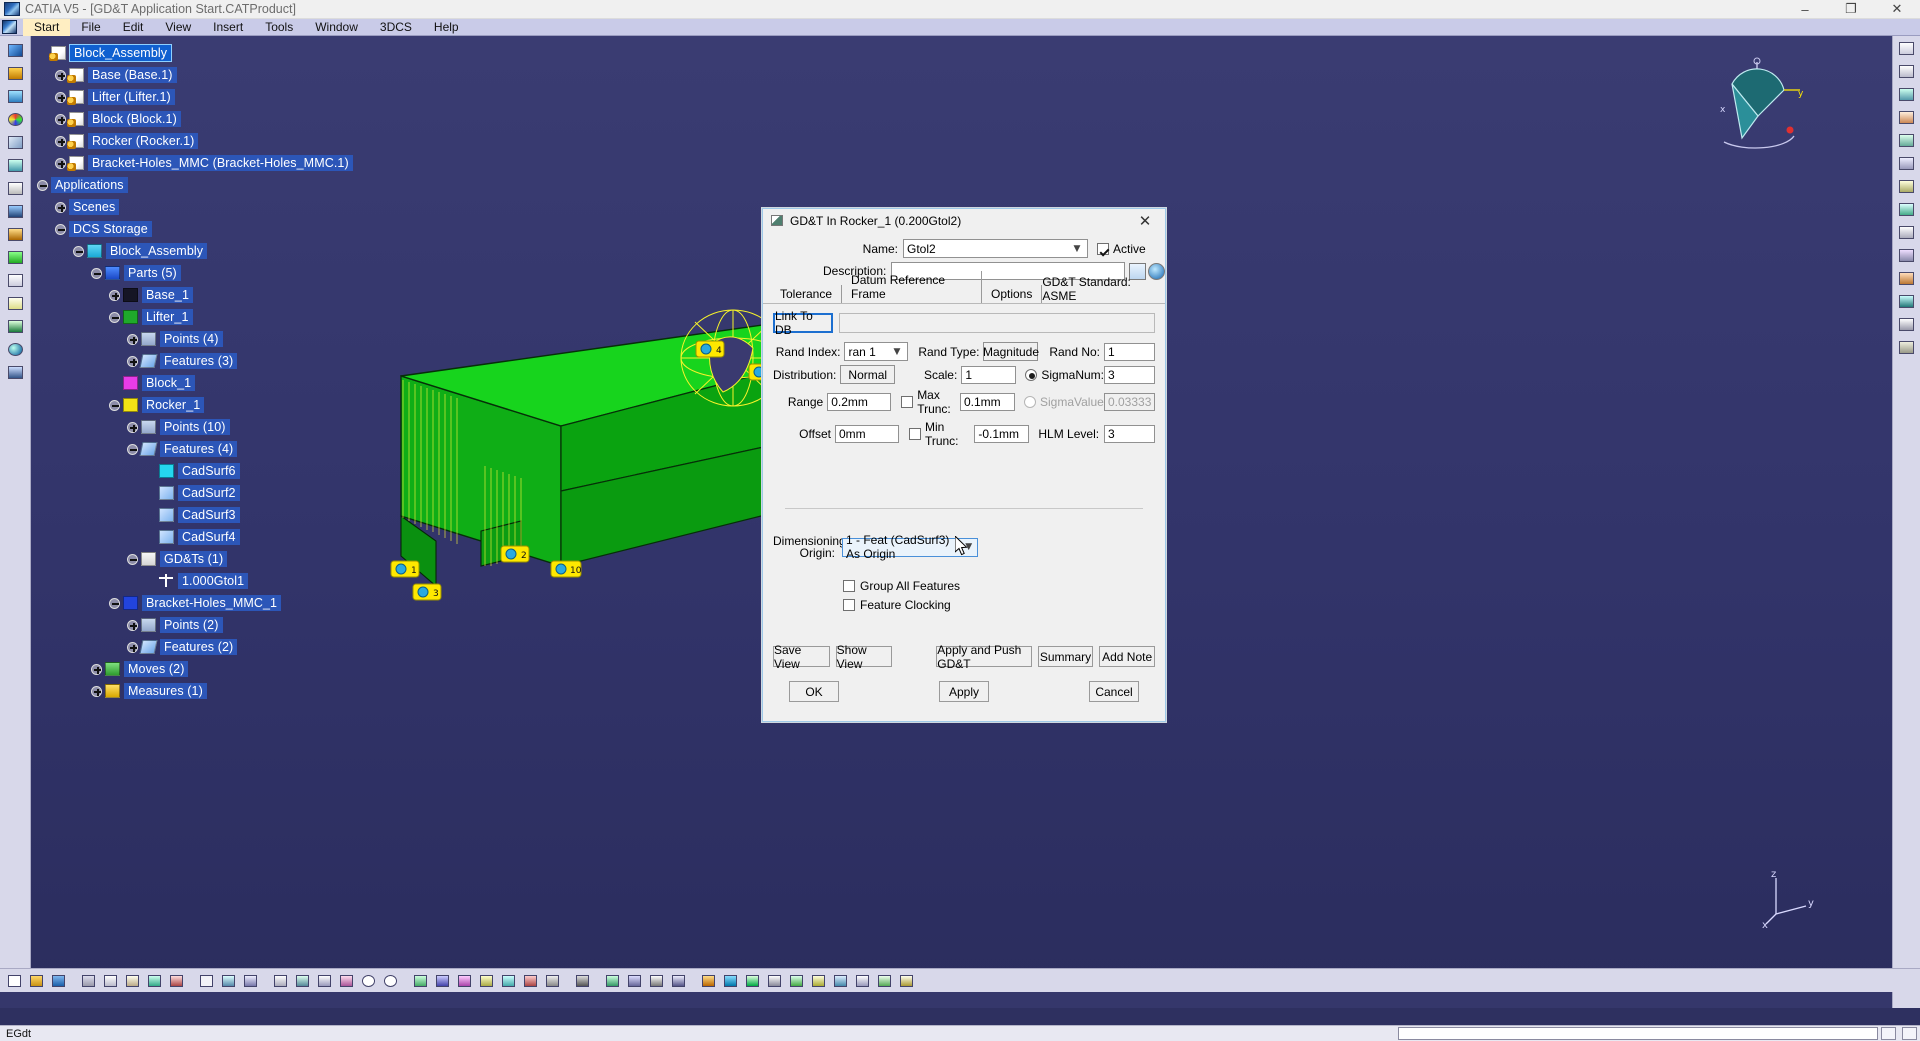 This screenshot has width=1920, height=1041. Describe the element at coordinates (15, 280) in the screenshot. I see `tool-move-icon` at that location.